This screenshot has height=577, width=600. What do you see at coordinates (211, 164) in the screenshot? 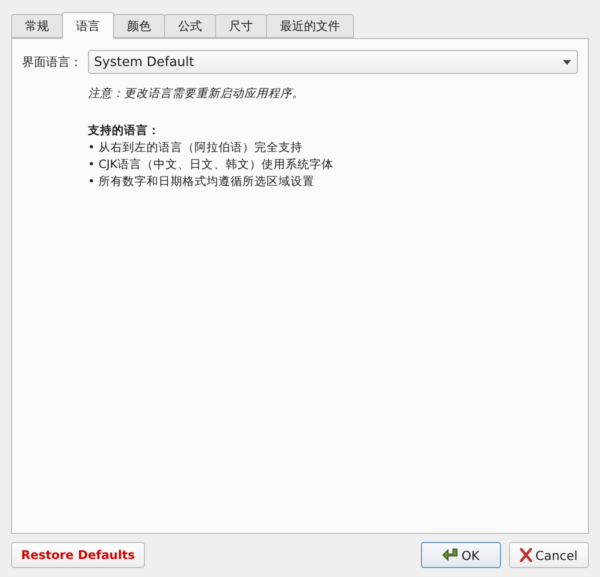
I see `list-item: • CJK语言（中文、日文、韩文）使用系统字体` at bounding box center [211, 164].